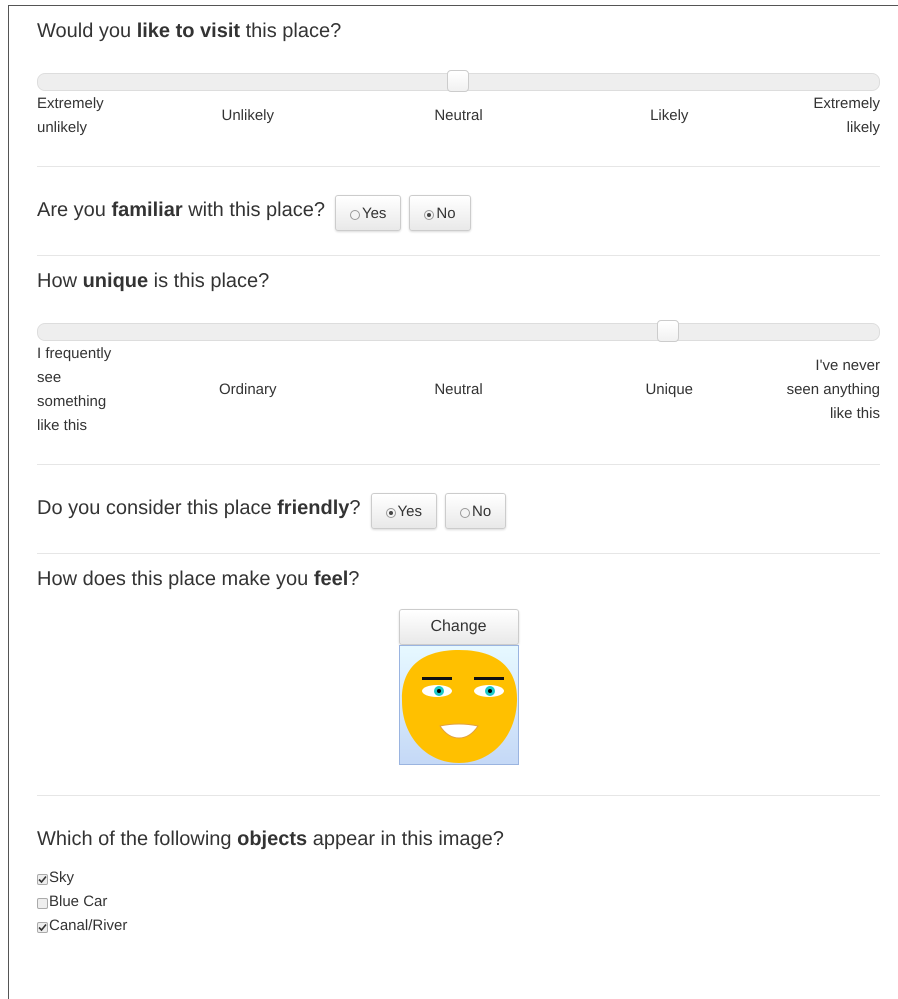 The width and height of the screenshot is (898, 999). What do you see at coordinates (833, 390) in the screenshot?
I see `scale-label: I've never seen anything like this` at bounding box center [833, 390].